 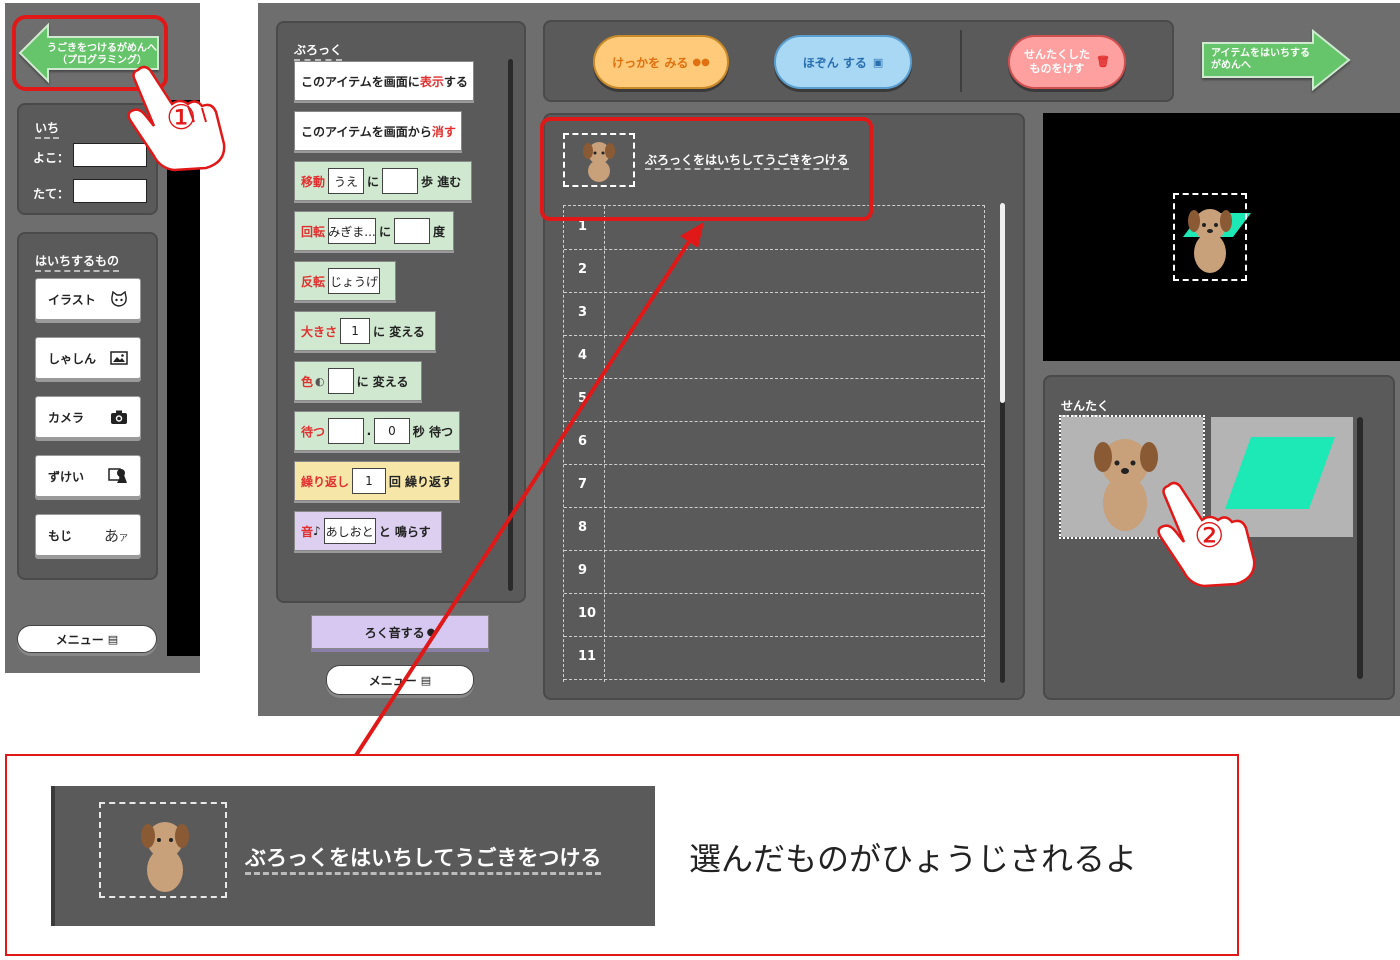 I want to click on view-result-label: けっかを みる, so click(x=650, y=62).